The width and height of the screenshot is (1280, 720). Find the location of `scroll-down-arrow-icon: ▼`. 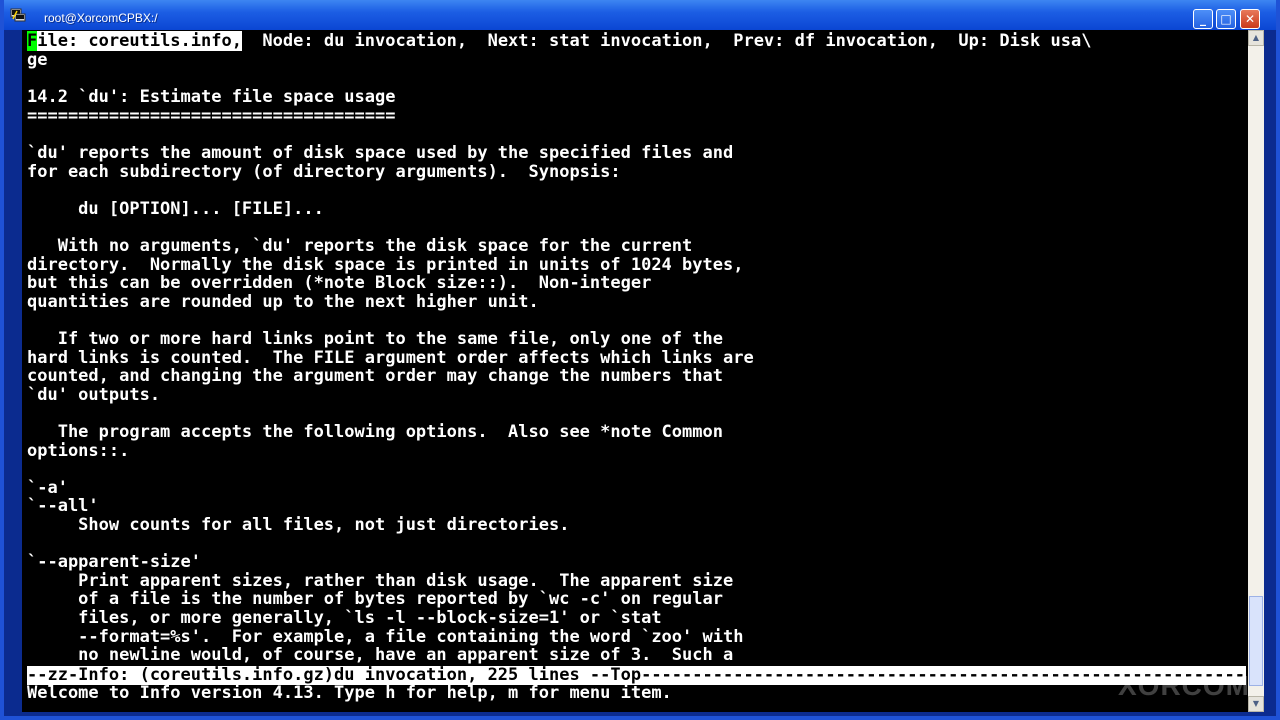

scroll-down-arrow-icon: ▼ is located at coordinates (1256, 704).